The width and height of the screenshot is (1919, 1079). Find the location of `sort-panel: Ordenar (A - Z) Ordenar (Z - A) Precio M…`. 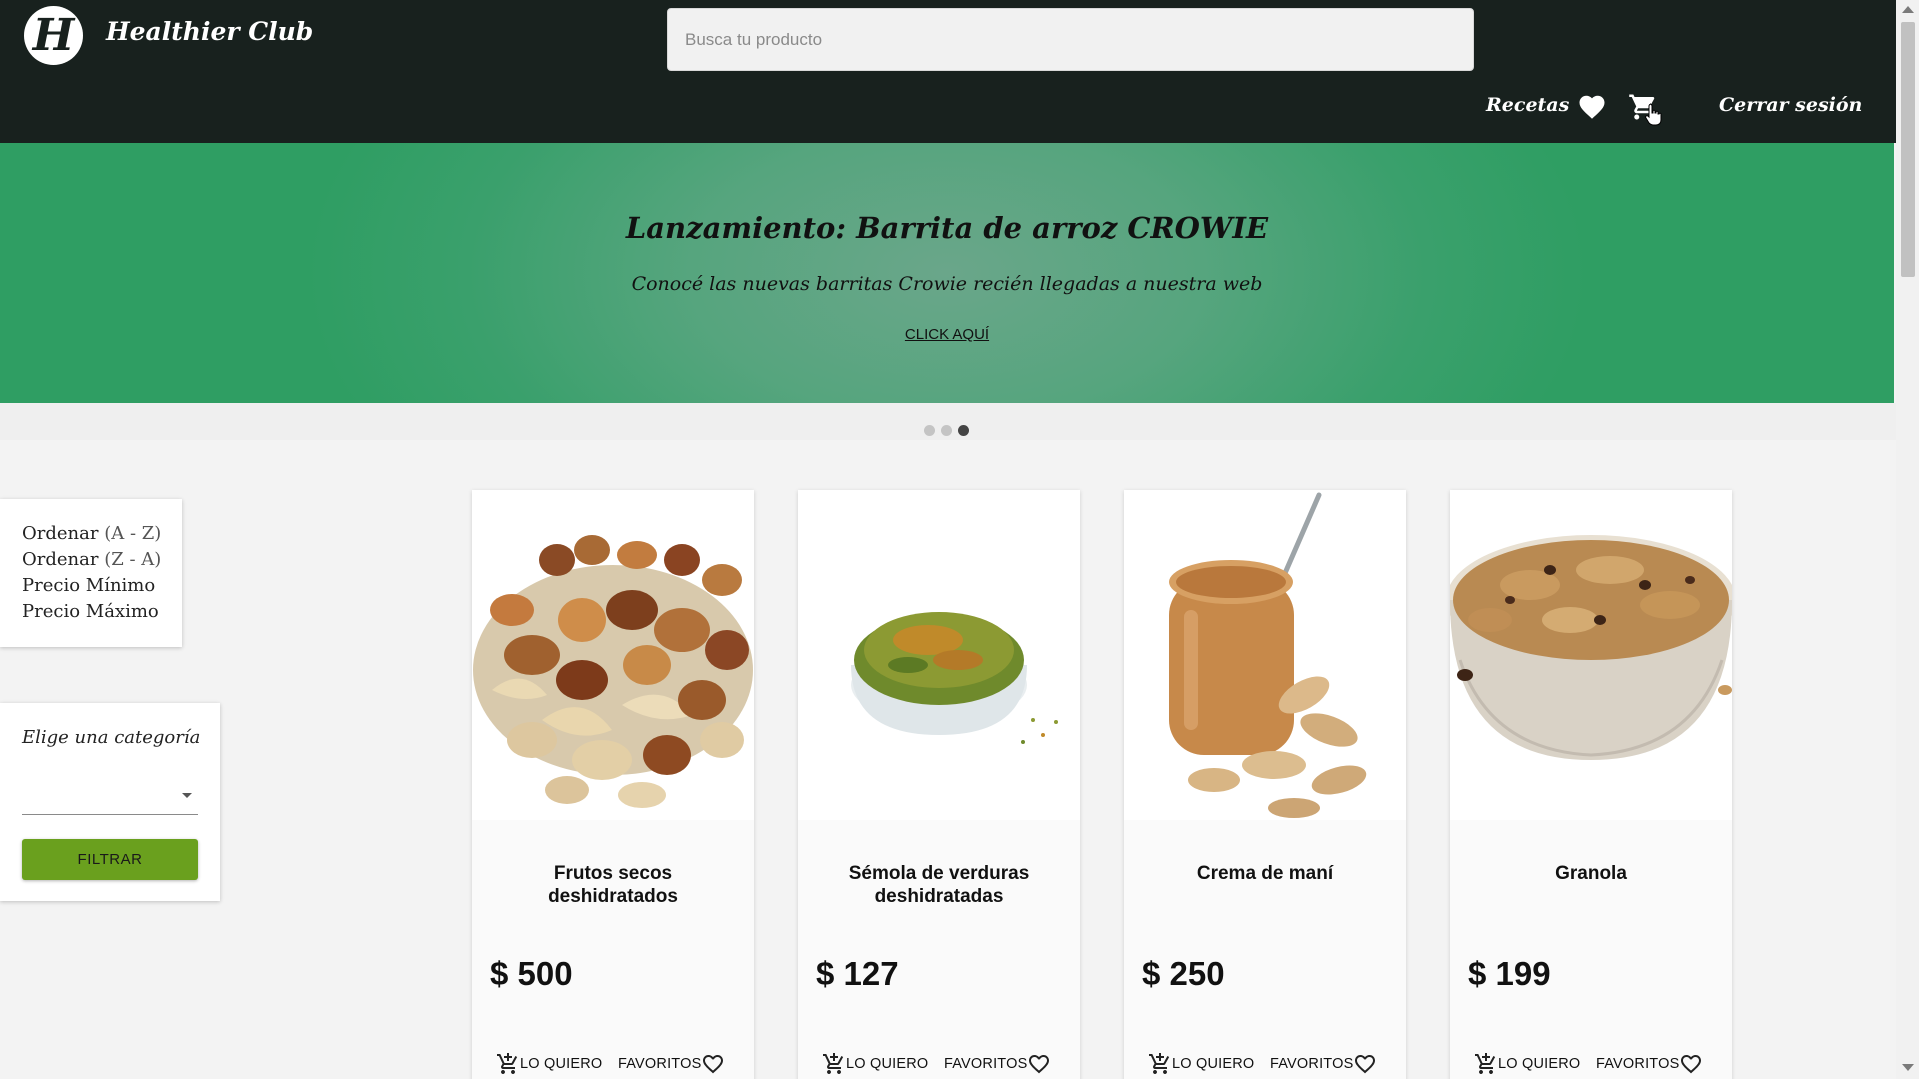

sort-panel: Ordenar (A - Z) Ordenar (Z - A) Precio M… is located at coordinates (91, 573).